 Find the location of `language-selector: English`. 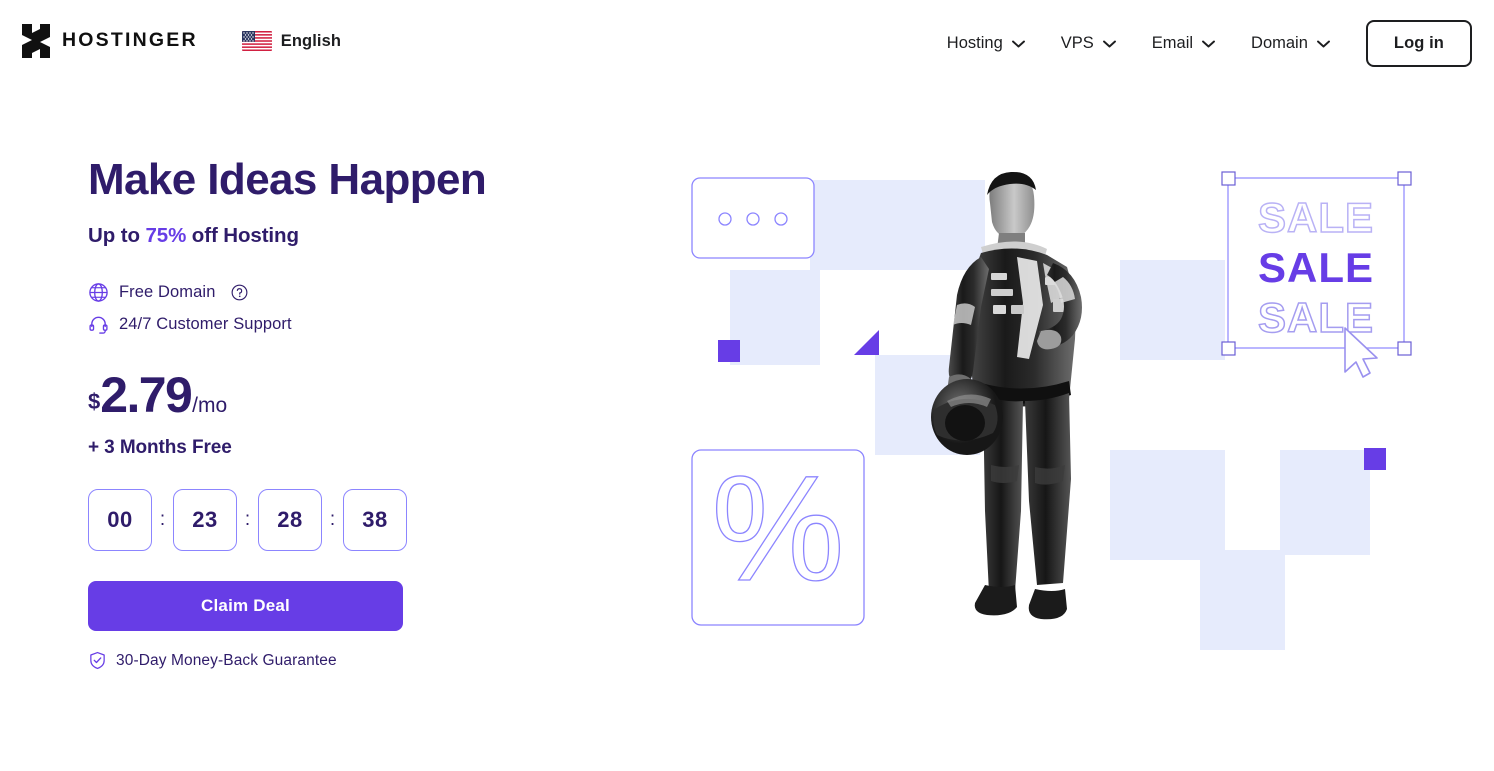

language-selector: English is located at coordinates (291, 41).